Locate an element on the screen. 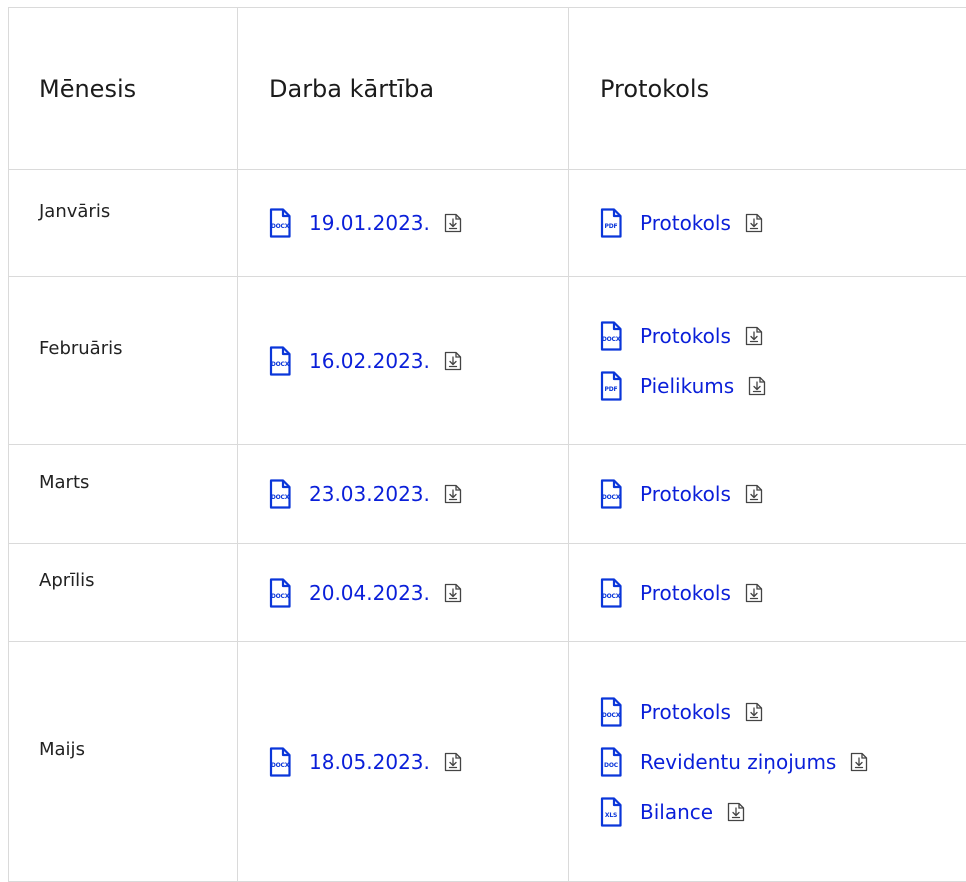 The width and height of the screenshot is (966, 882). agenda-link: 23.03.2023. is located at coordinates (369, 494).